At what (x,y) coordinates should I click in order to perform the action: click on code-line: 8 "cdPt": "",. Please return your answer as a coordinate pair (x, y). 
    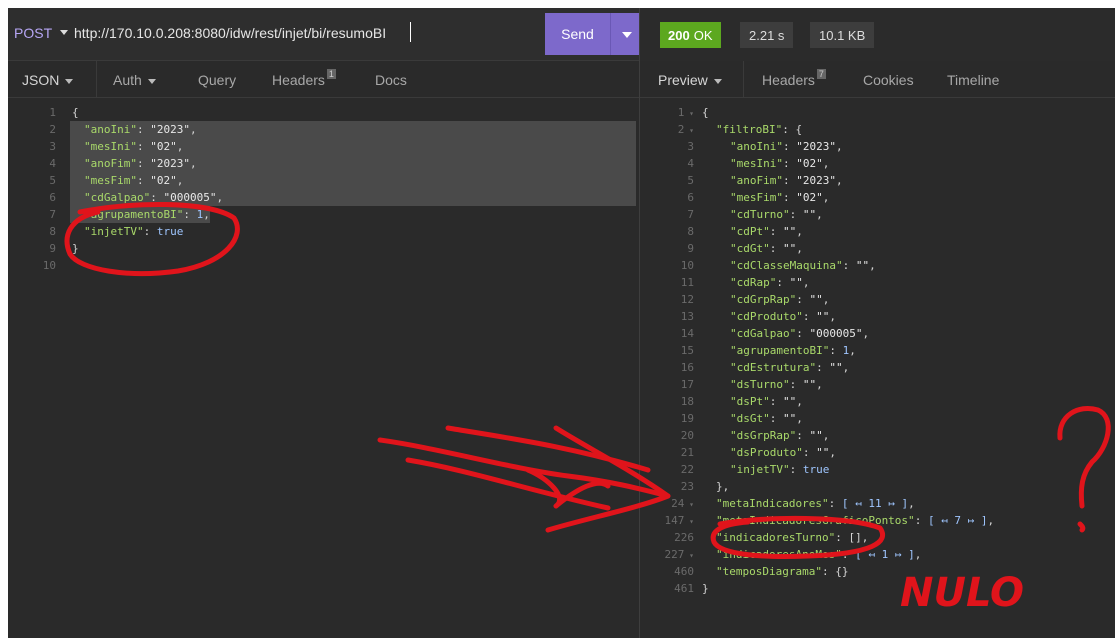
    Looking at the image, I should click on (877, 231).